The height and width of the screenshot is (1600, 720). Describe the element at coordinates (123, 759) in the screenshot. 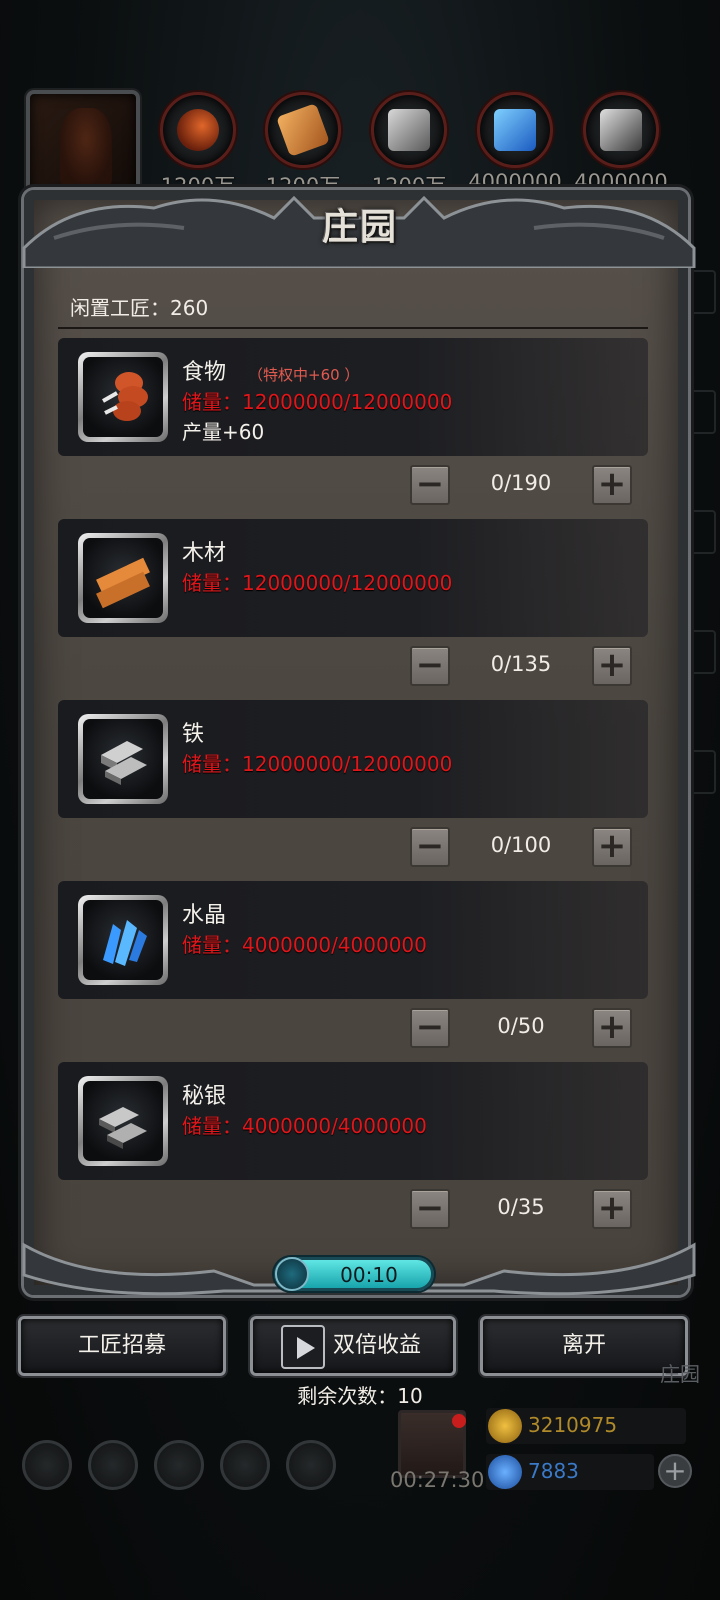

I see `iron-icon` at that location.